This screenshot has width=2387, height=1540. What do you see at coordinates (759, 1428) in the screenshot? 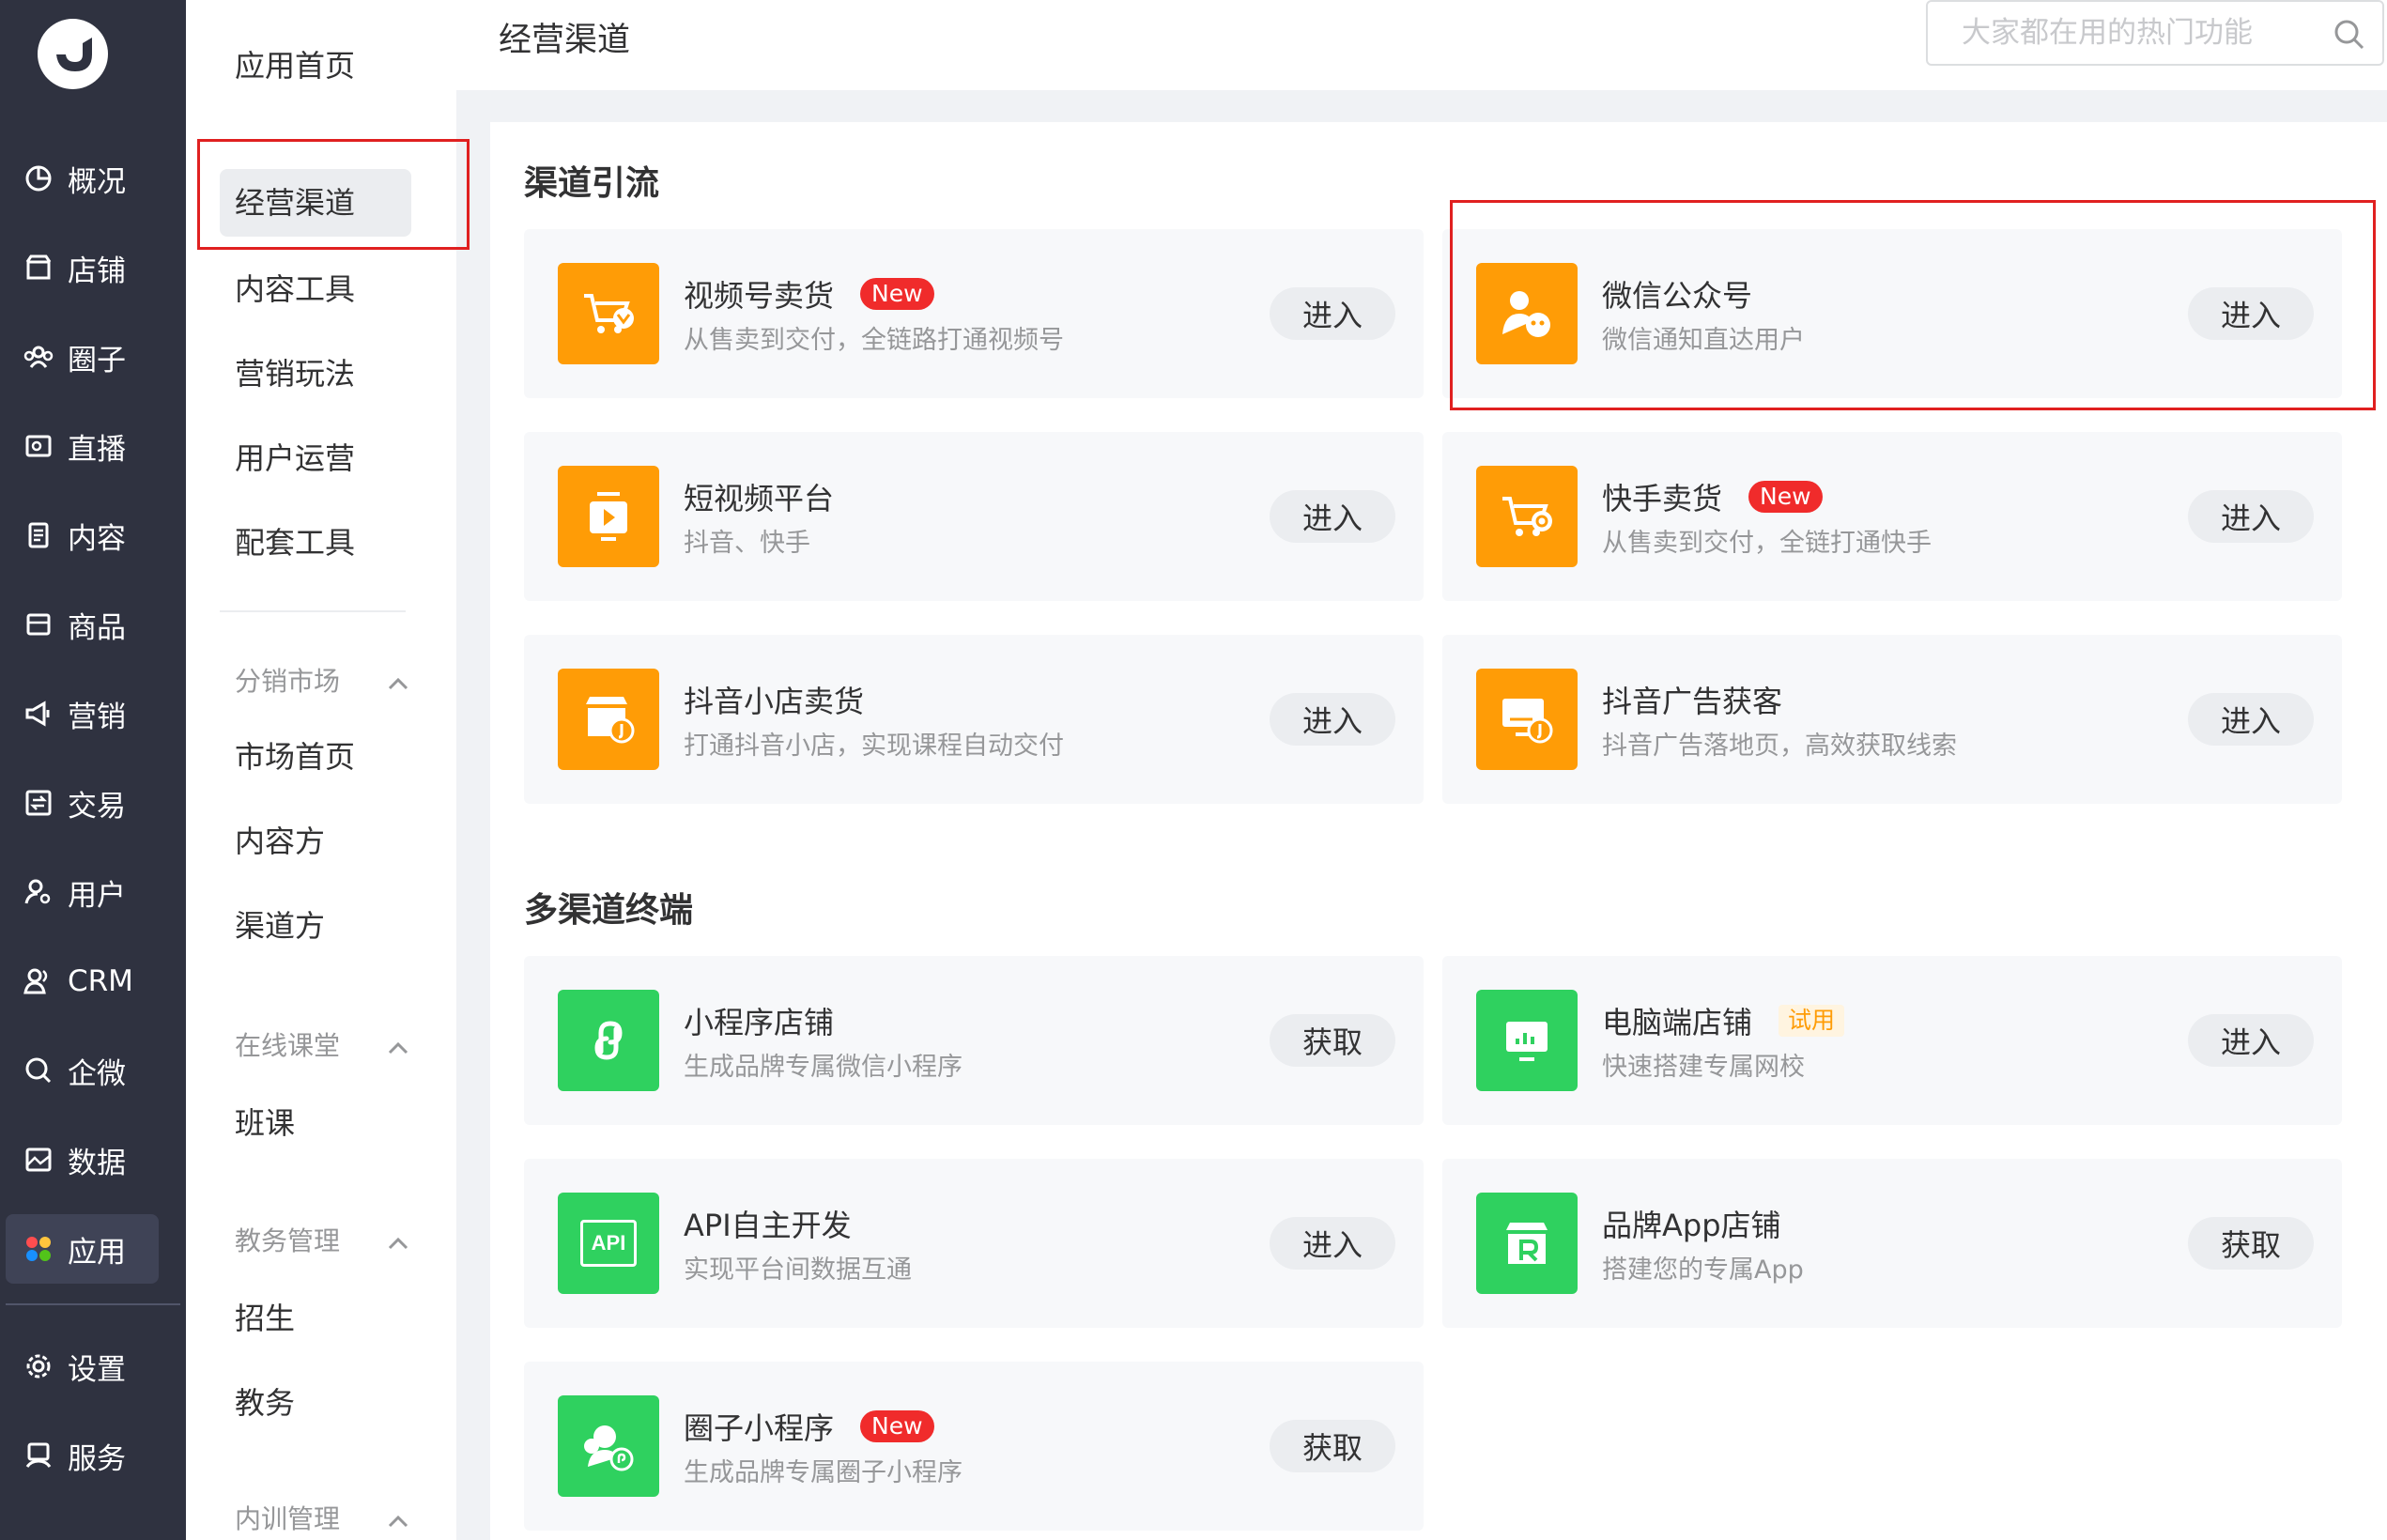
I see `card-title: 圈子小程序` at bounding box center [759, 1428].